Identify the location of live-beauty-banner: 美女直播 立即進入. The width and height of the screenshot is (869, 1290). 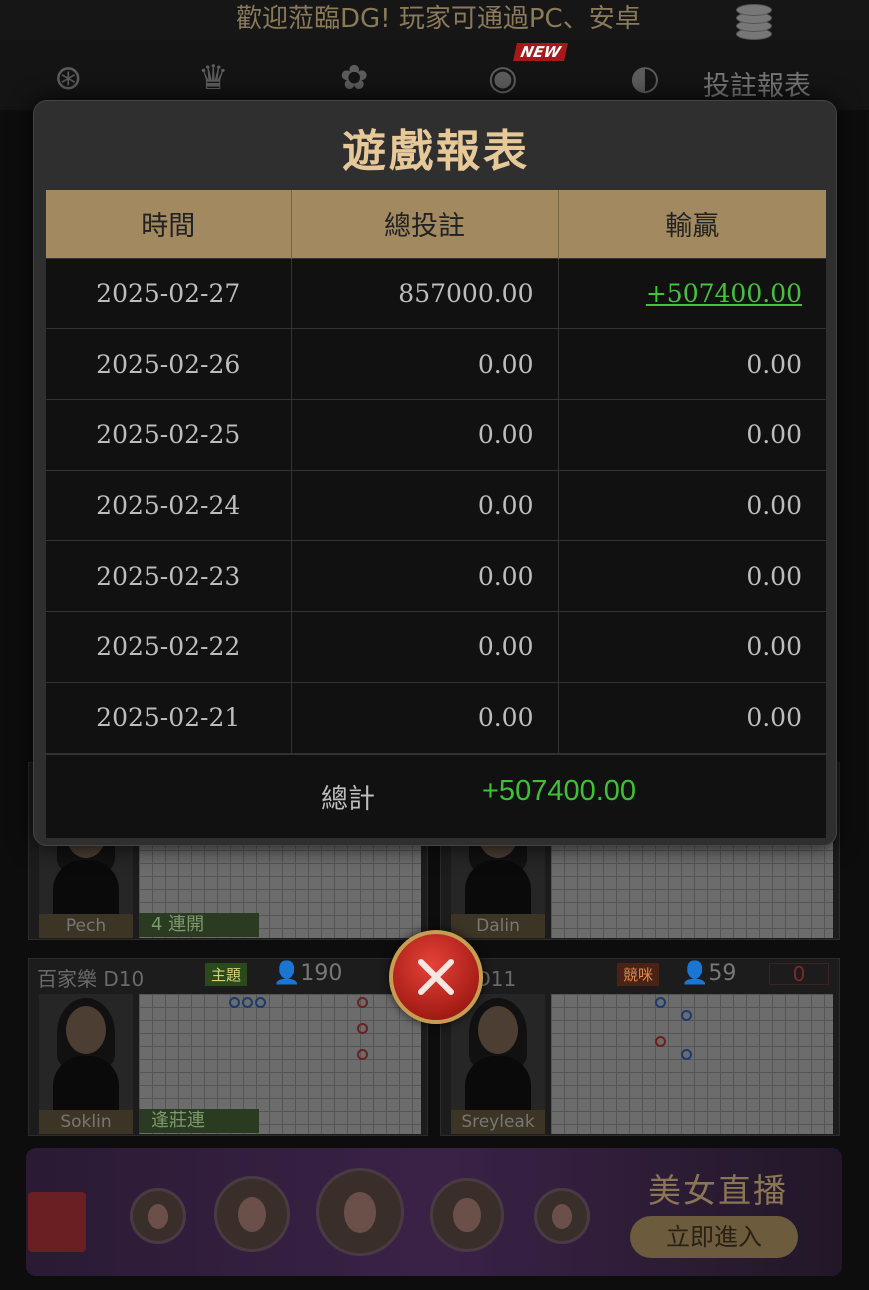
(434, 1212).